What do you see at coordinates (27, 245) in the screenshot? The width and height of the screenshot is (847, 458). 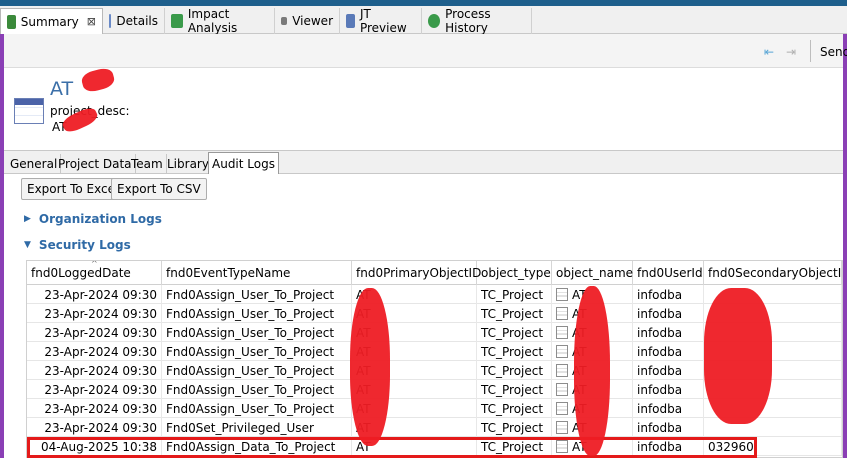 I see `collapse-triangle-icon: ▼` at bounding box center [27, 245].